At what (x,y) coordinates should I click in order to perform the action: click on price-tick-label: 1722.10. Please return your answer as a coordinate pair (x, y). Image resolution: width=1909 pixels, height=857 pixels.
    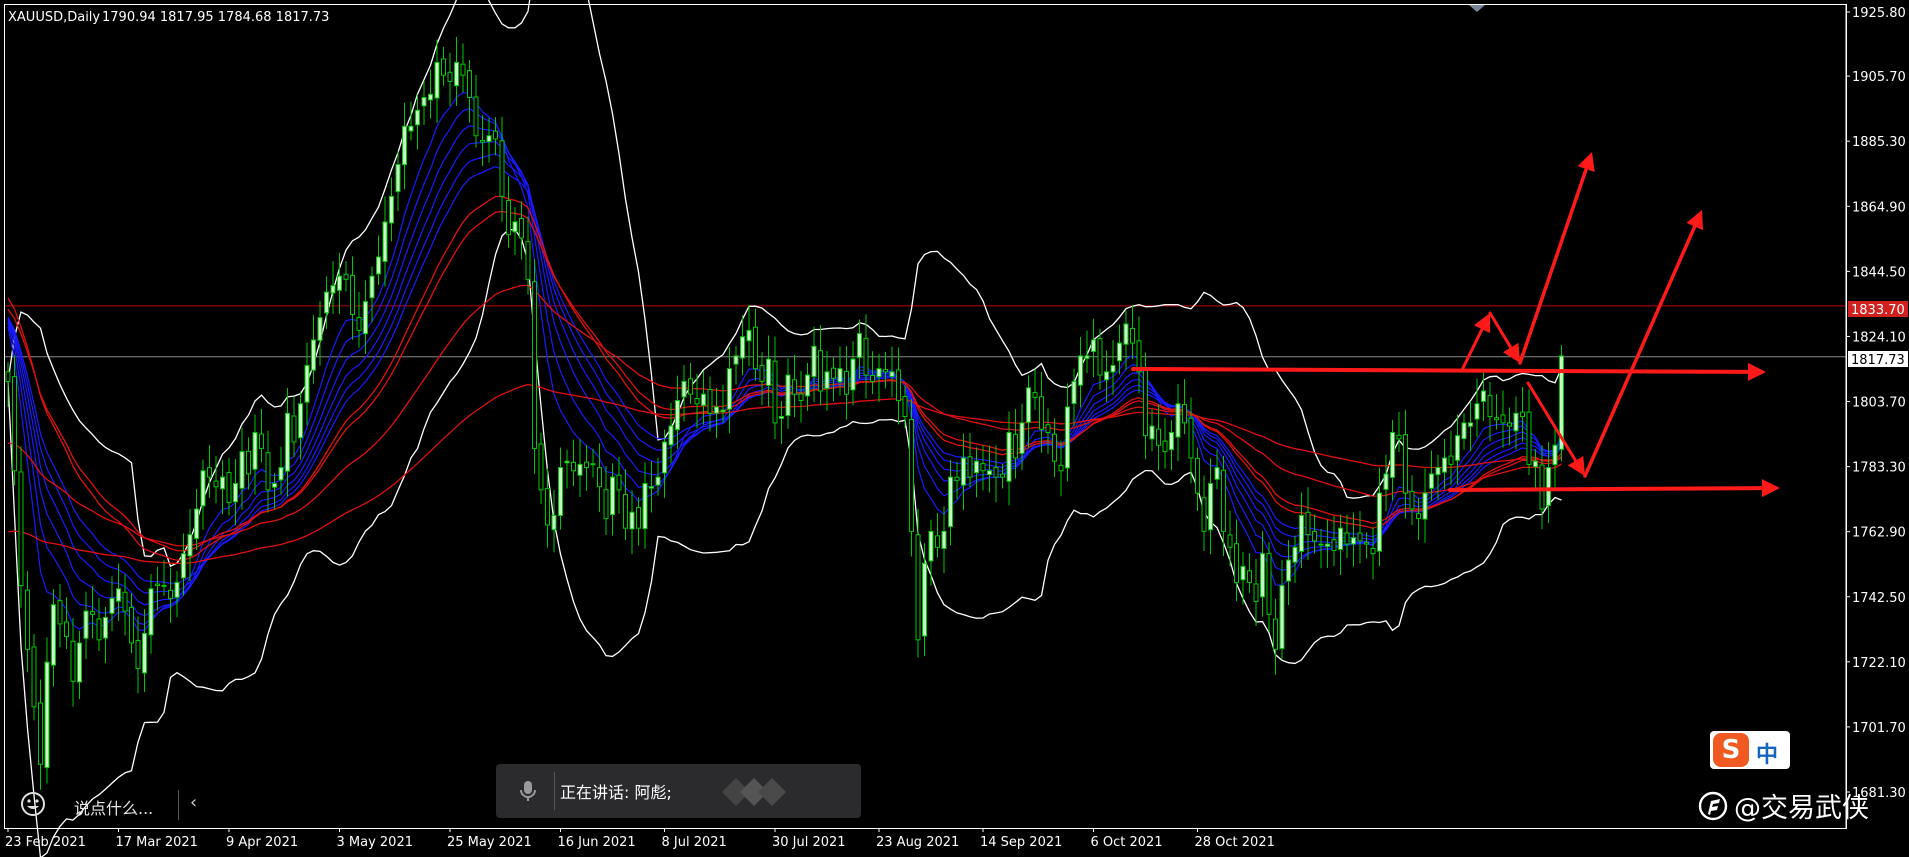
    Looking at the image, I should click on (1879, 663).